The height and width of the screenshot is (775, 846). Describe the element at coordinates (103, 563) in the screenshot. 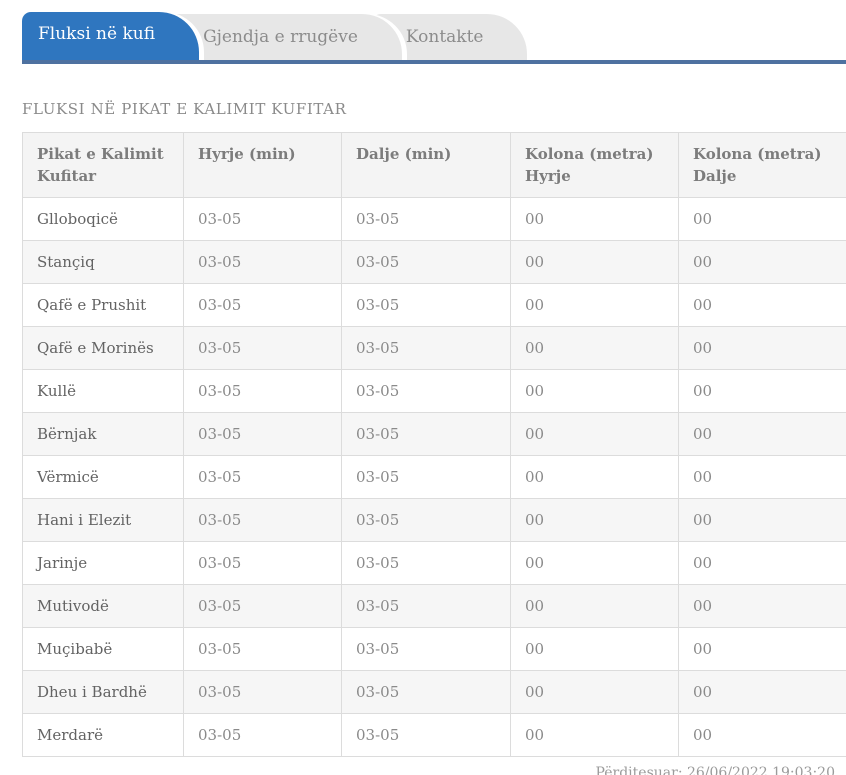

I see `crossing-name-cell: Jarinje` at that location.